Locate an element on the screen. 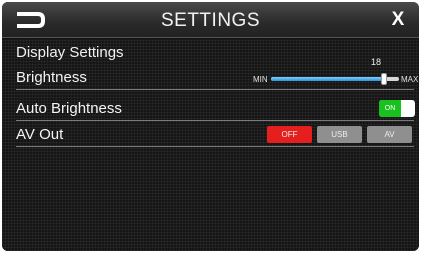 This screenshot has height=253, width=421. auto-brightness-label: Auto Brightness is located at coordinates (69, 108).